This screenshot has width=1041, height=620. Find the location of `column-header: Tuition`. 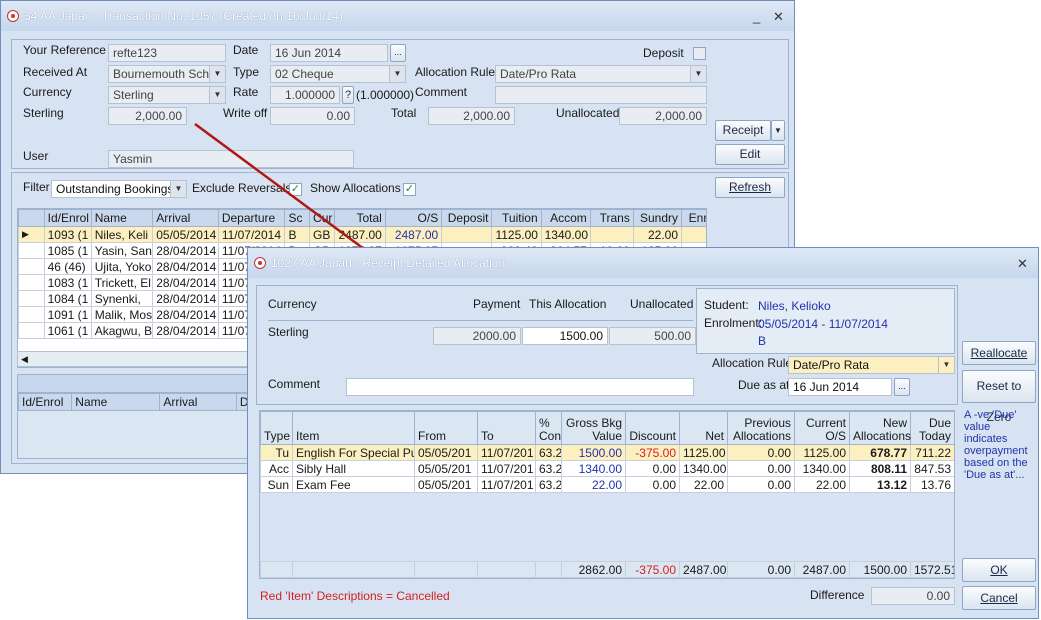

column-header: Tuition is located at coordinates (516, 218).